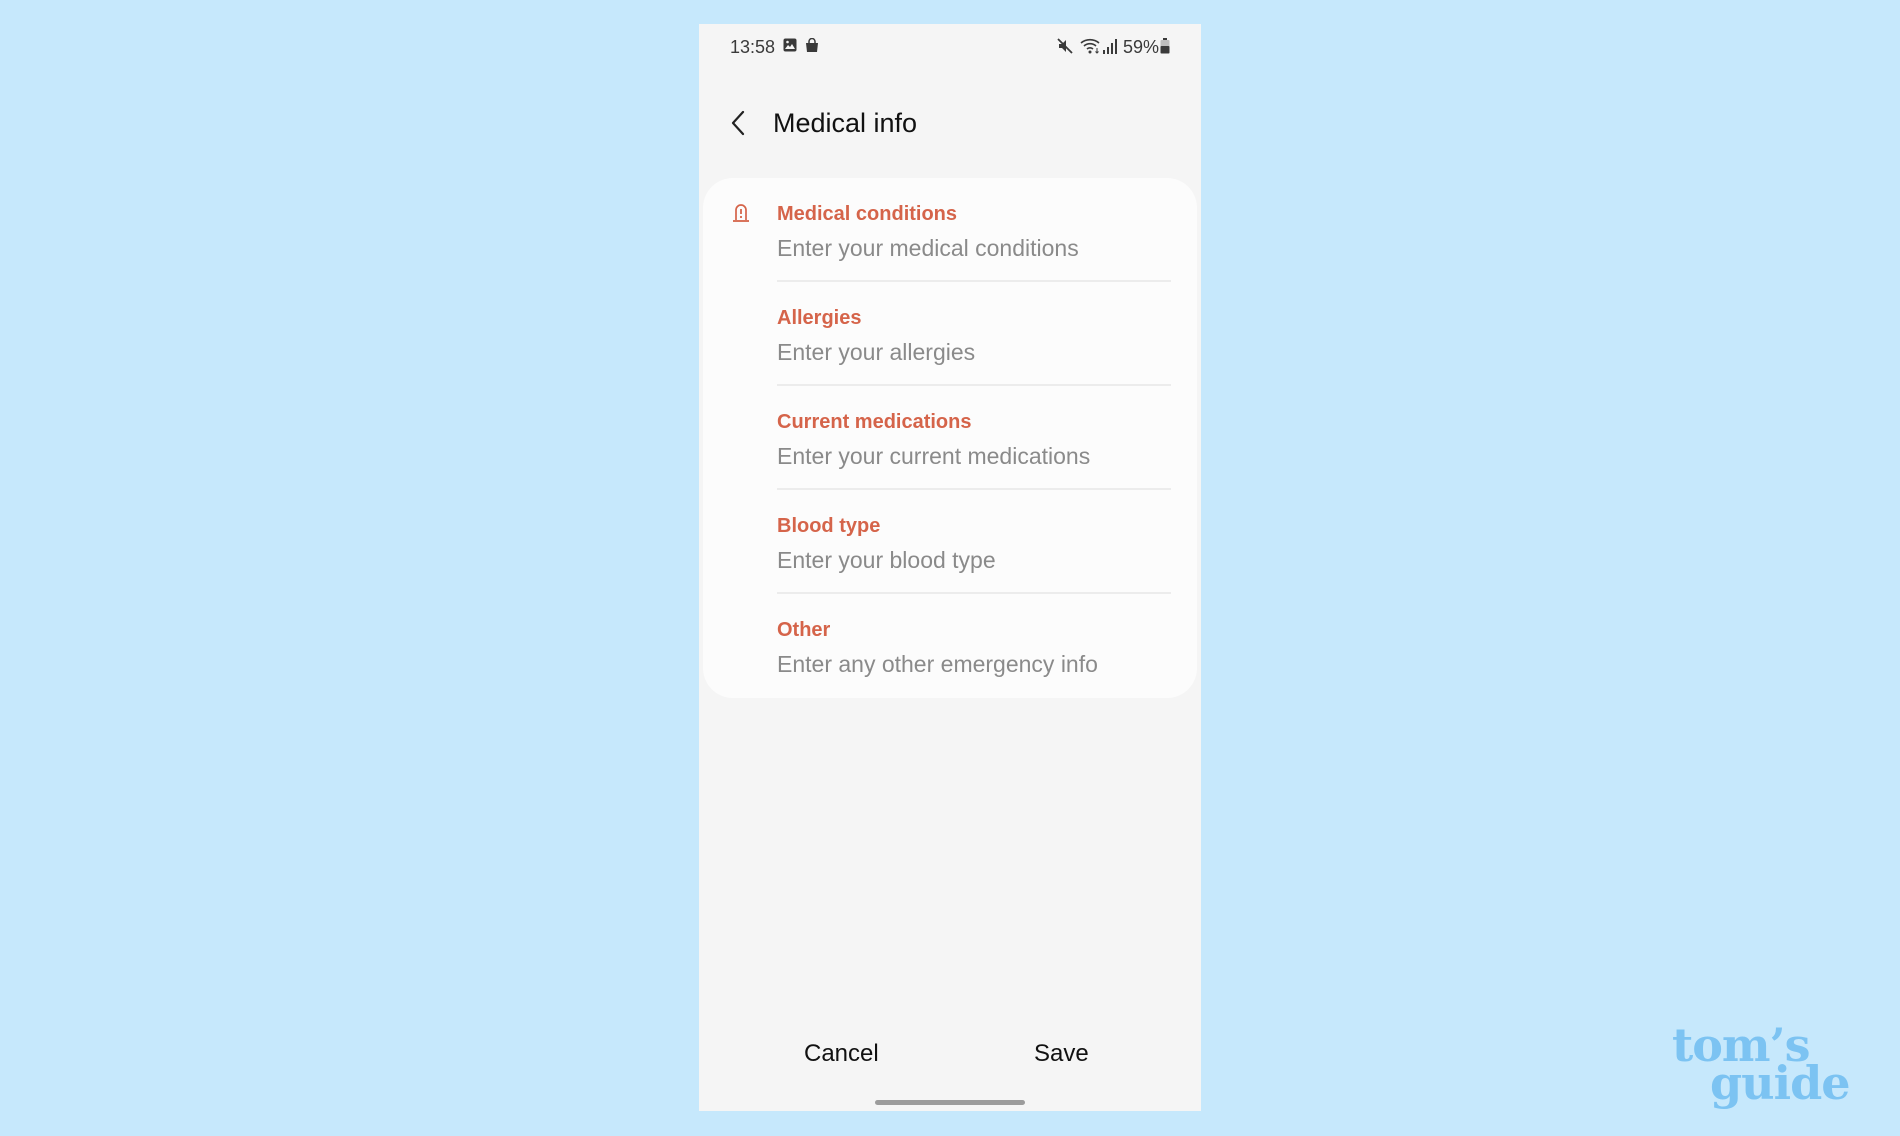  I want to click on field-label: Other, so click(804, 630).